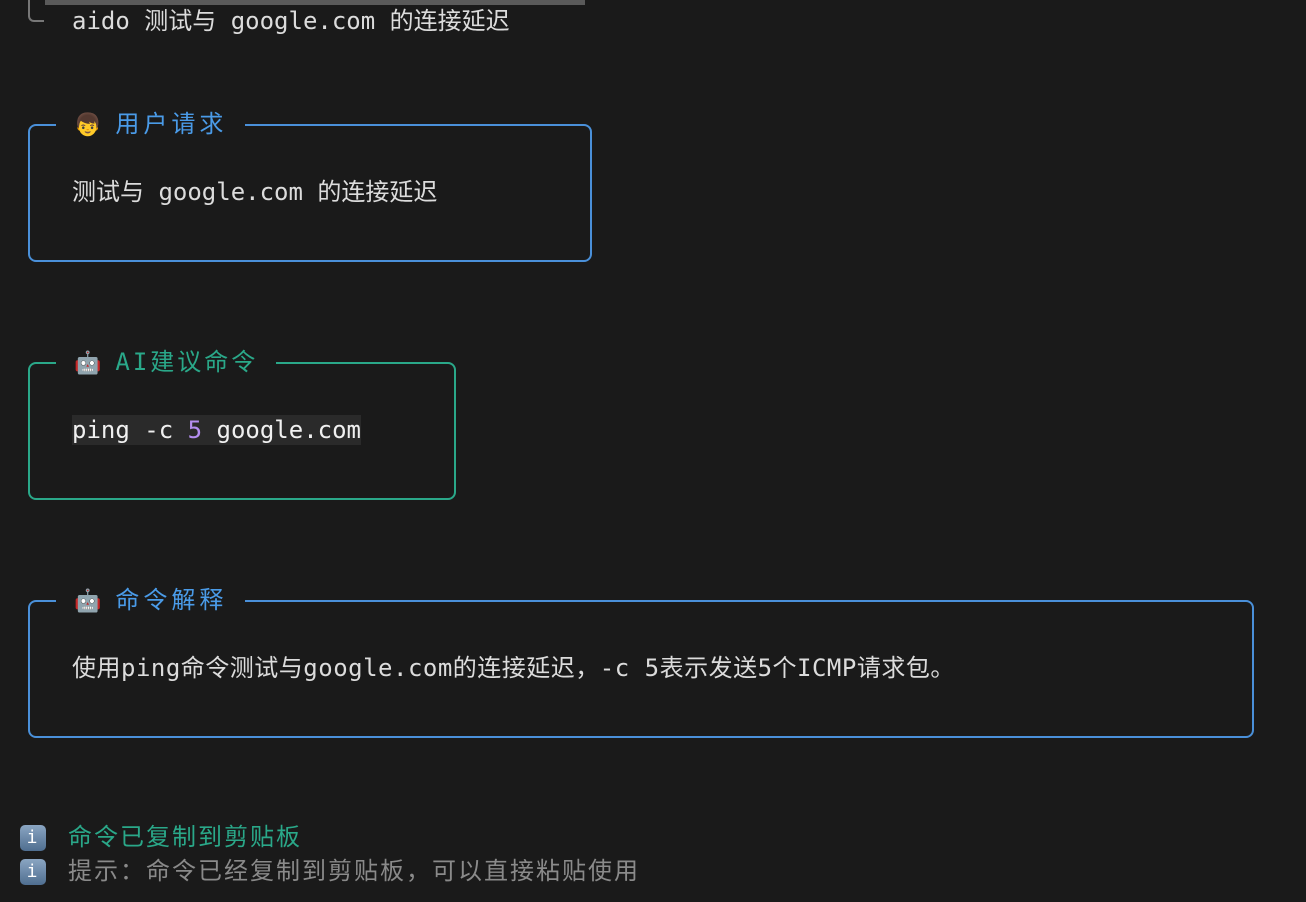 The height and width of the screenshot is (902, 1306). Describe the element at coordinates (36, 11) in the screenshot. I see `prompt-connector` at that location.